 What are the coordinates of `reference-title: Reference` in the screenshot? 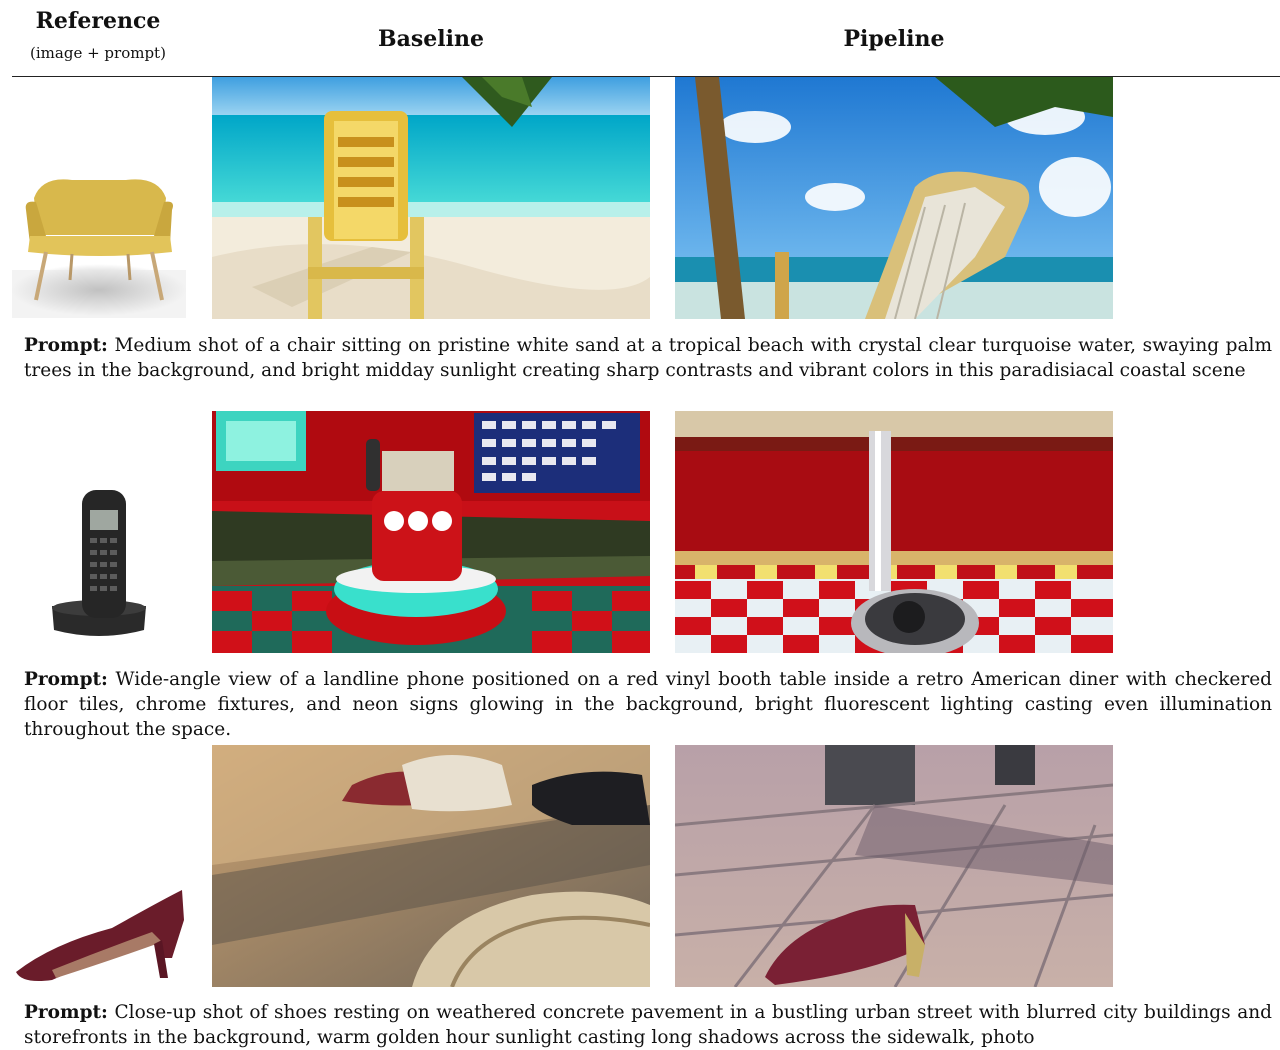 It's located at (98, 21).